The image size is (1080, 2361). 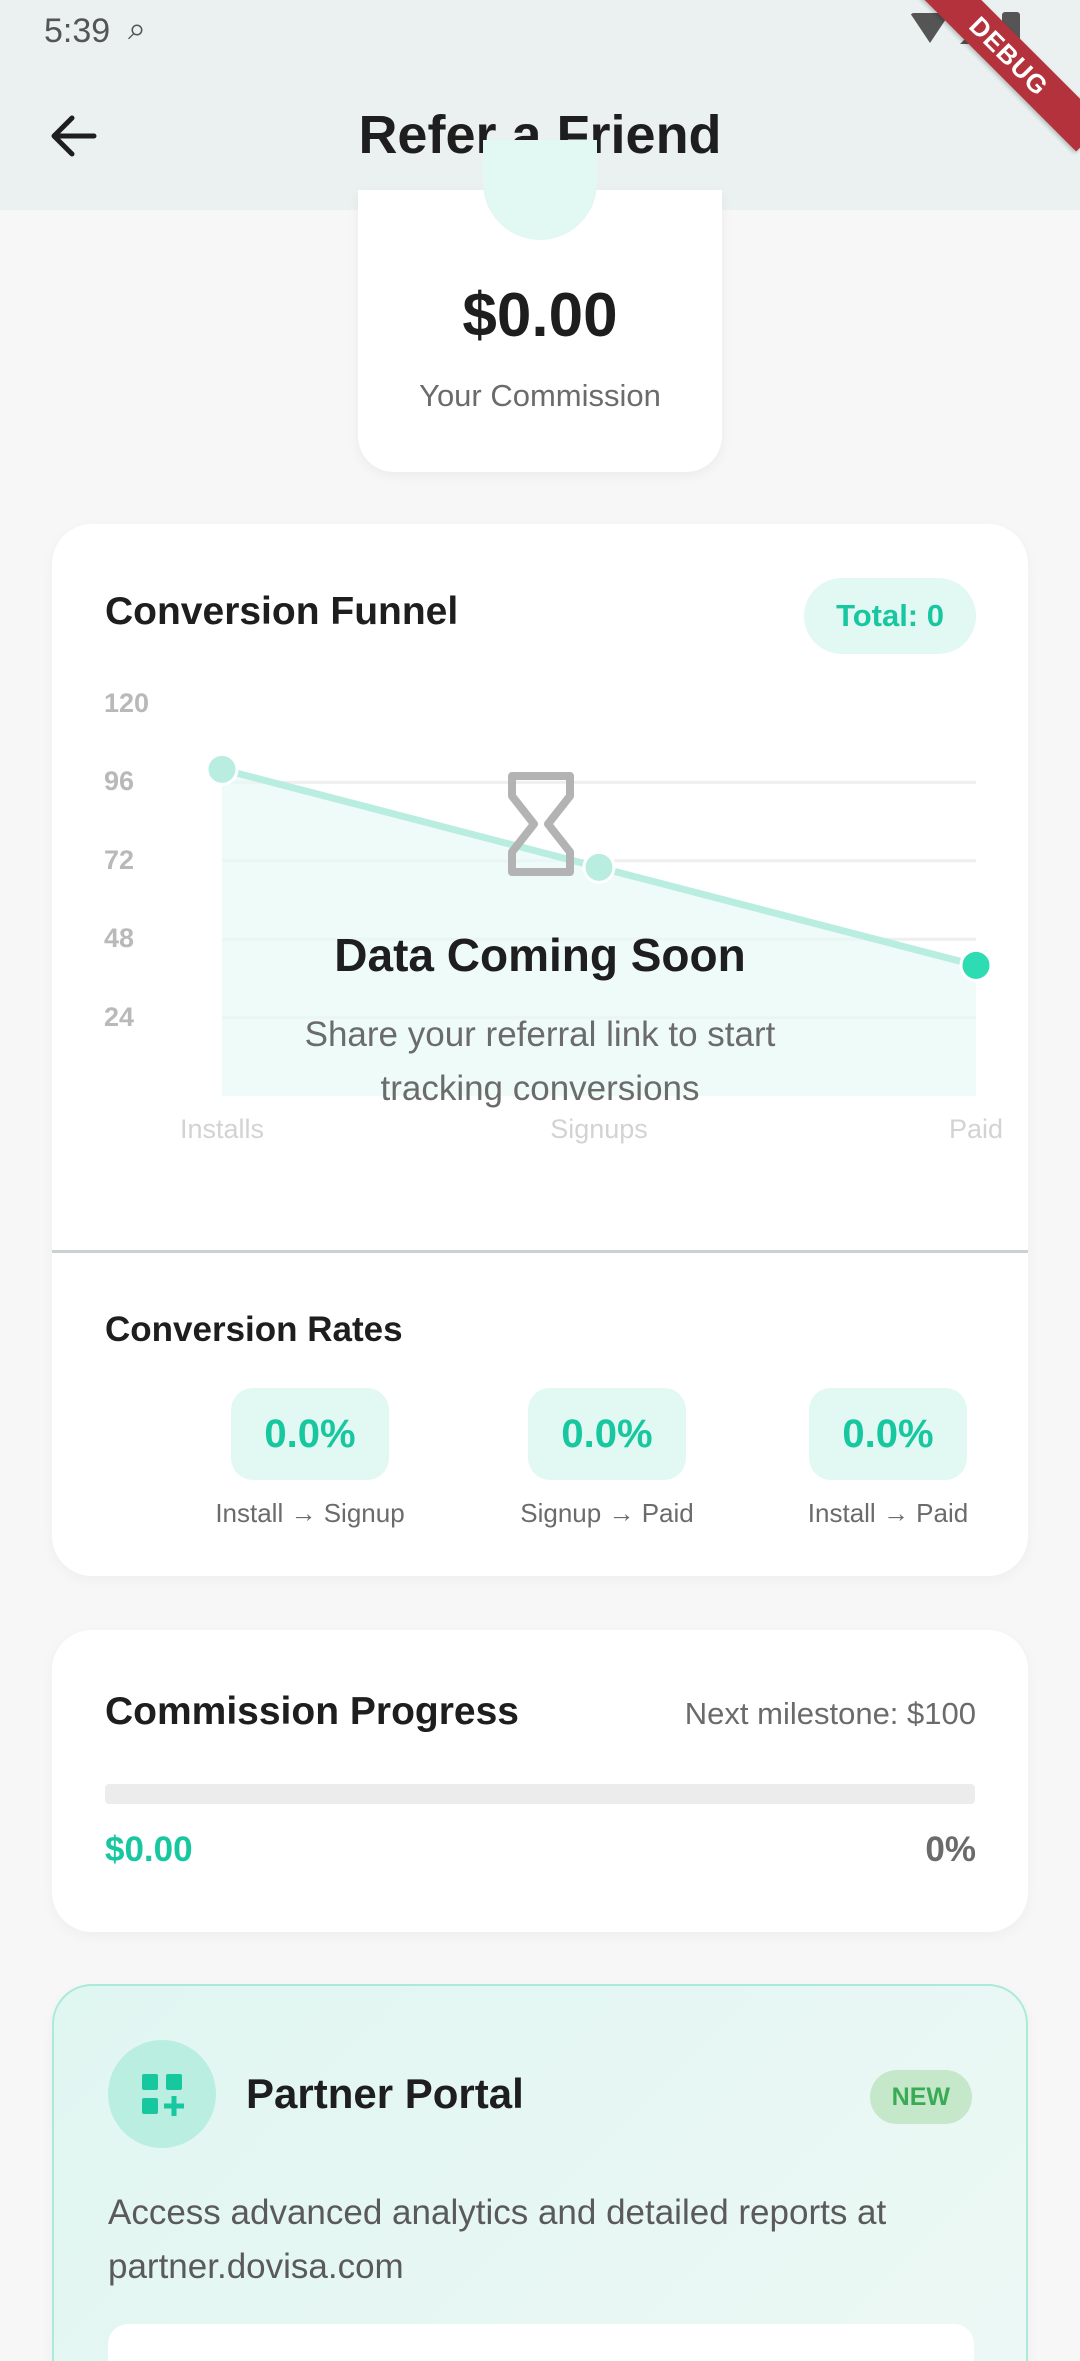 I want to click on commission-card: $0.00 Your Commission, so click(x=540, y=306).